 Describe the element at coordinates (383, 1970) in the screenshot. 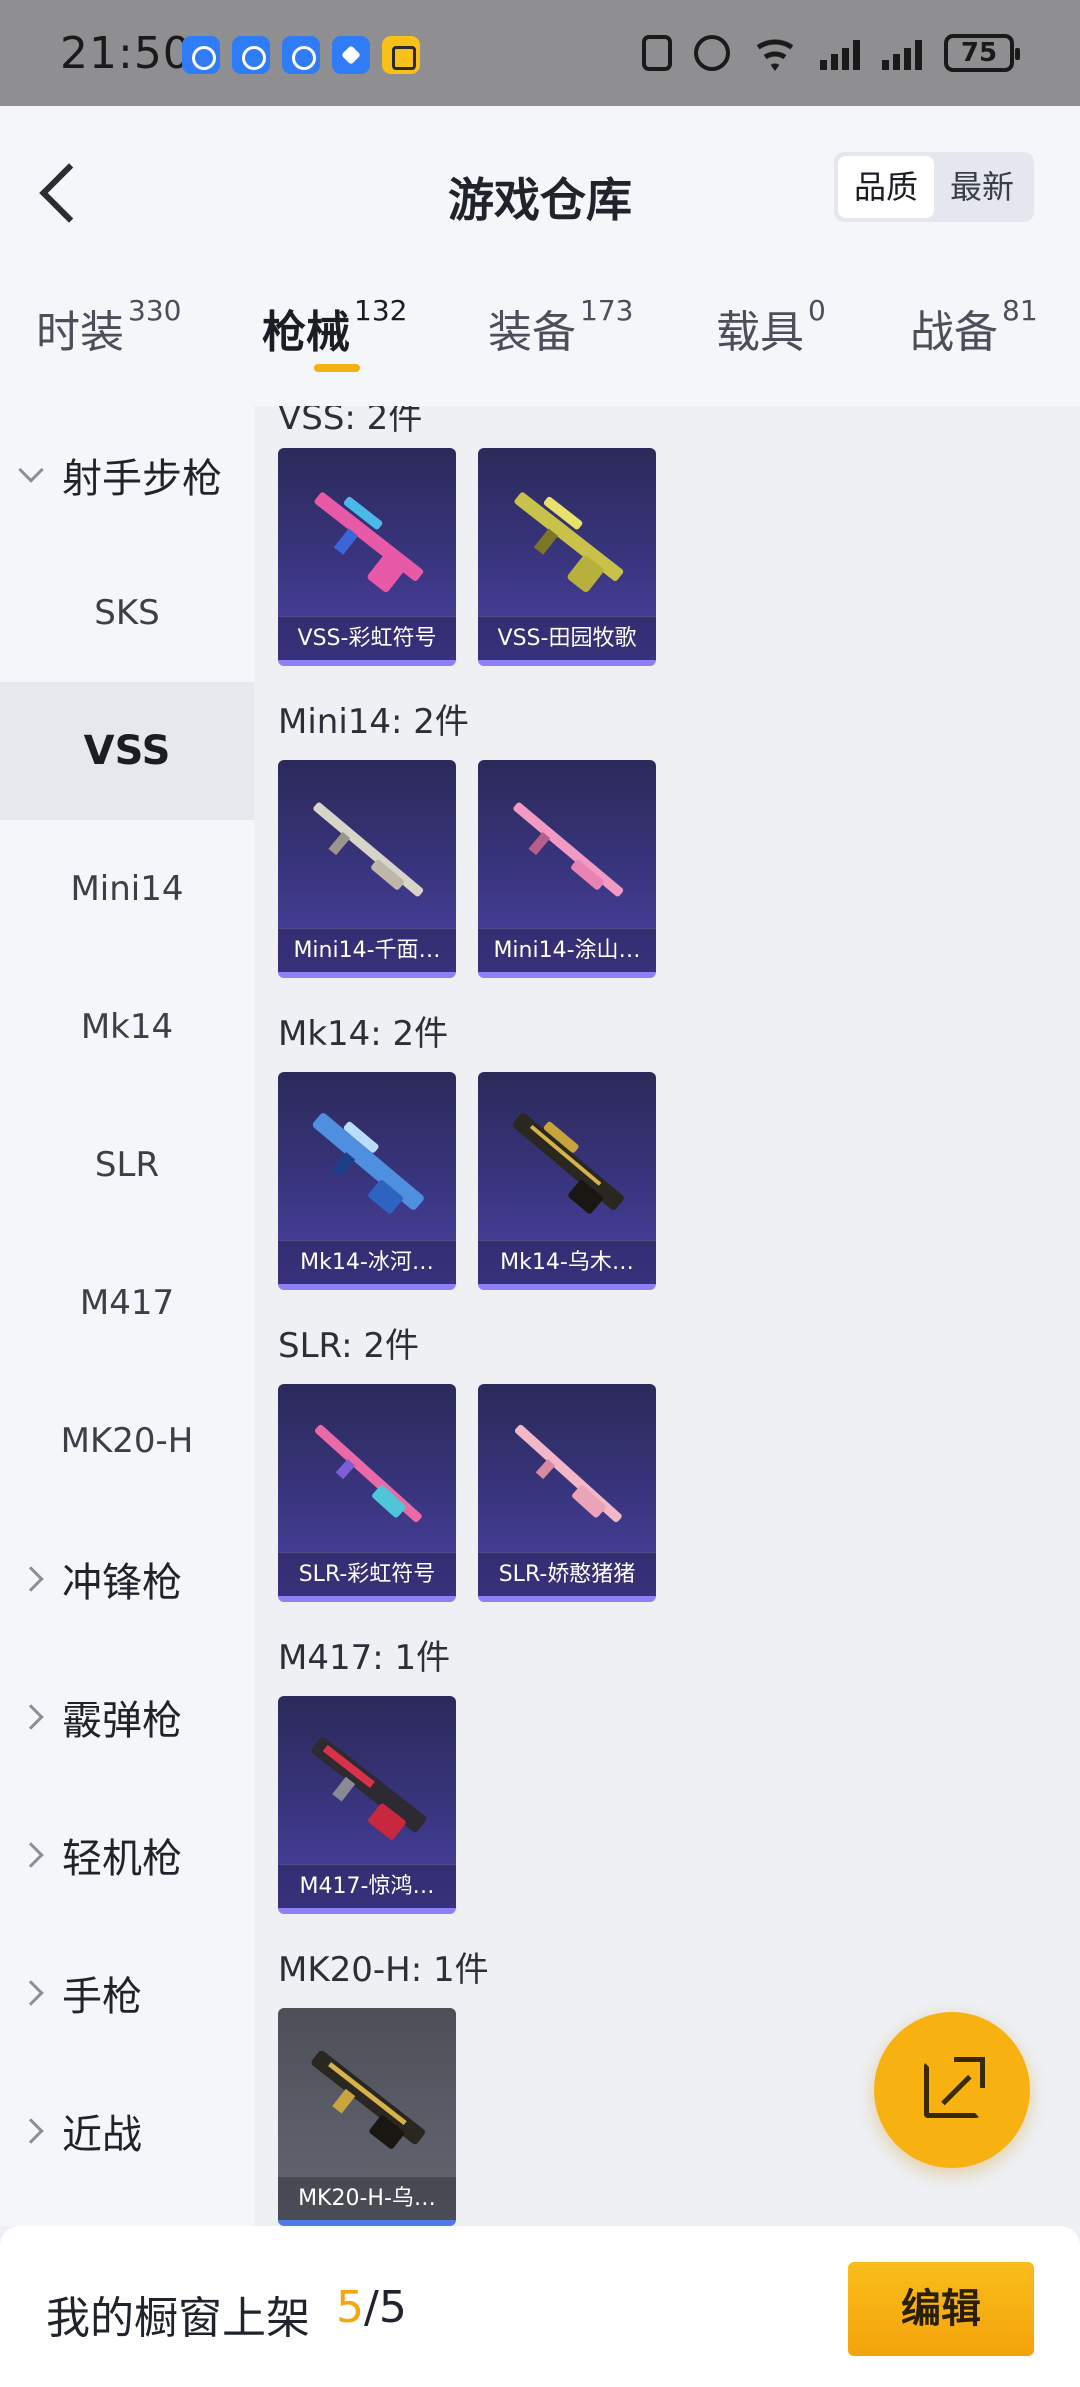

I see `section-label: MK20-H: 1件` at that location.